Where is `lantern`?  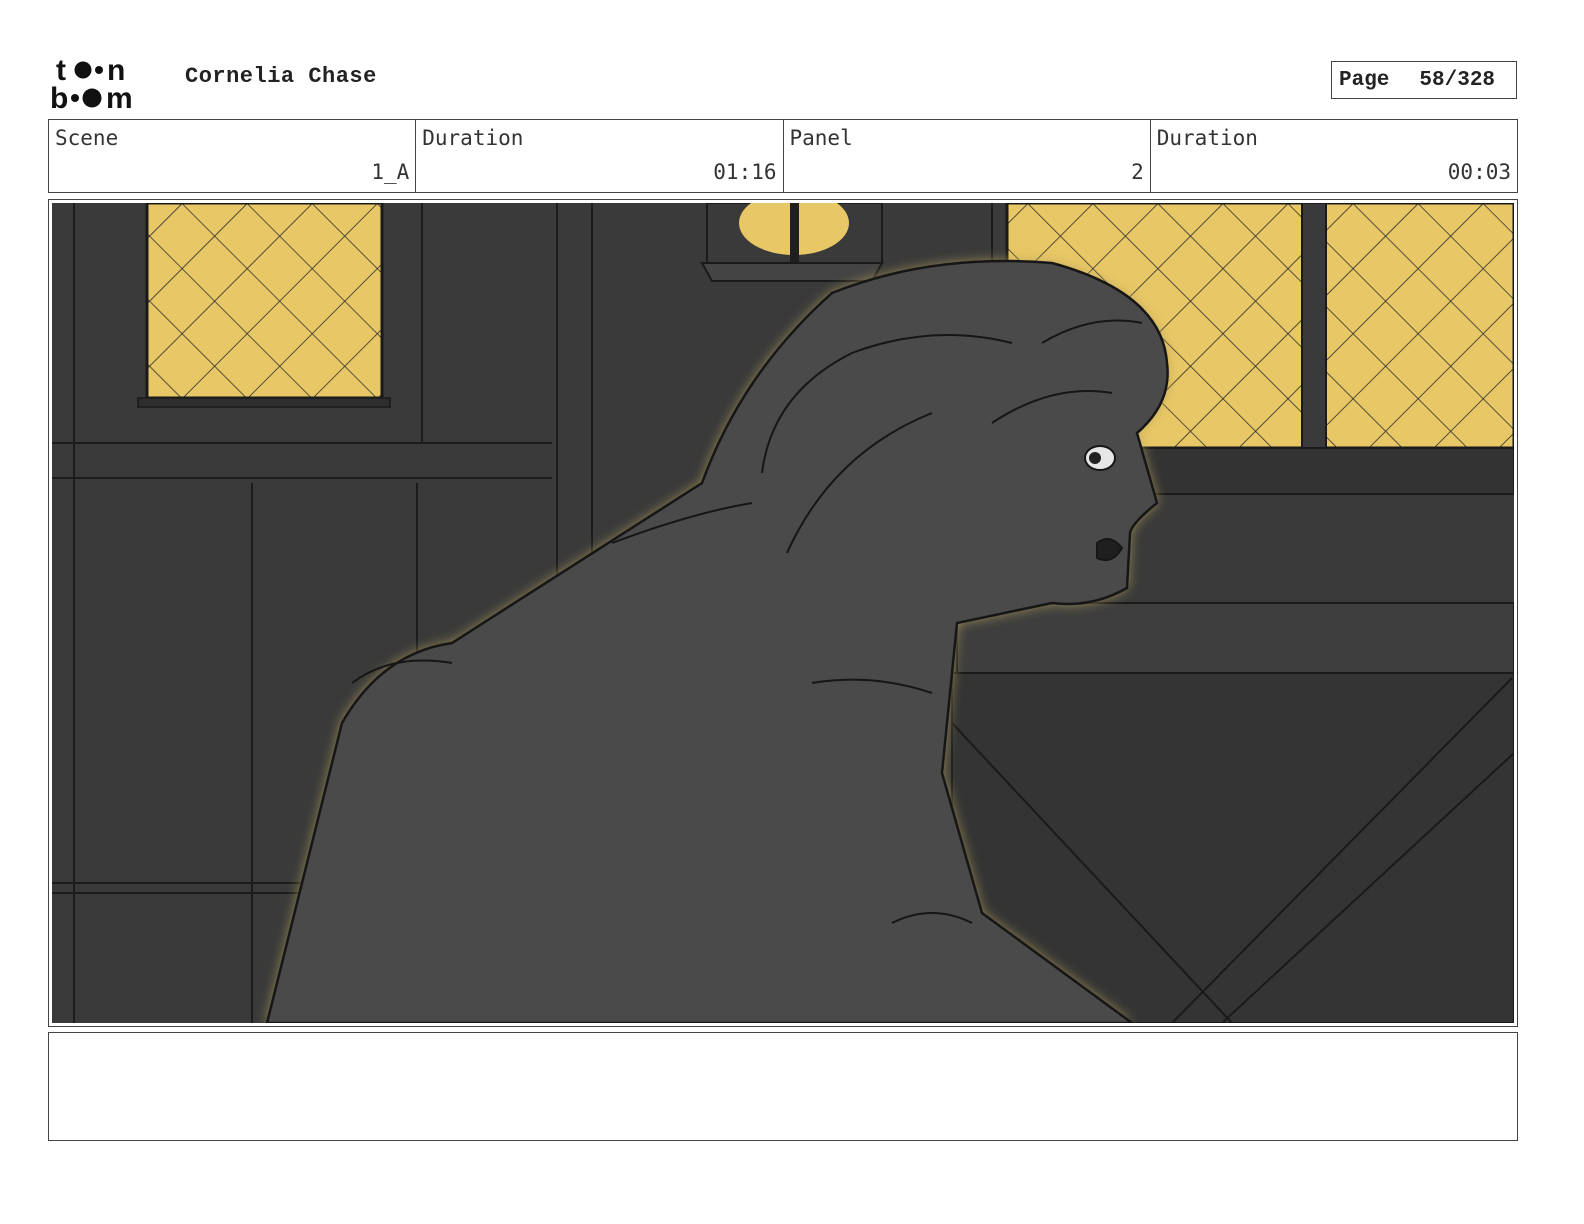
lantern is located at coordinates (792, 242).